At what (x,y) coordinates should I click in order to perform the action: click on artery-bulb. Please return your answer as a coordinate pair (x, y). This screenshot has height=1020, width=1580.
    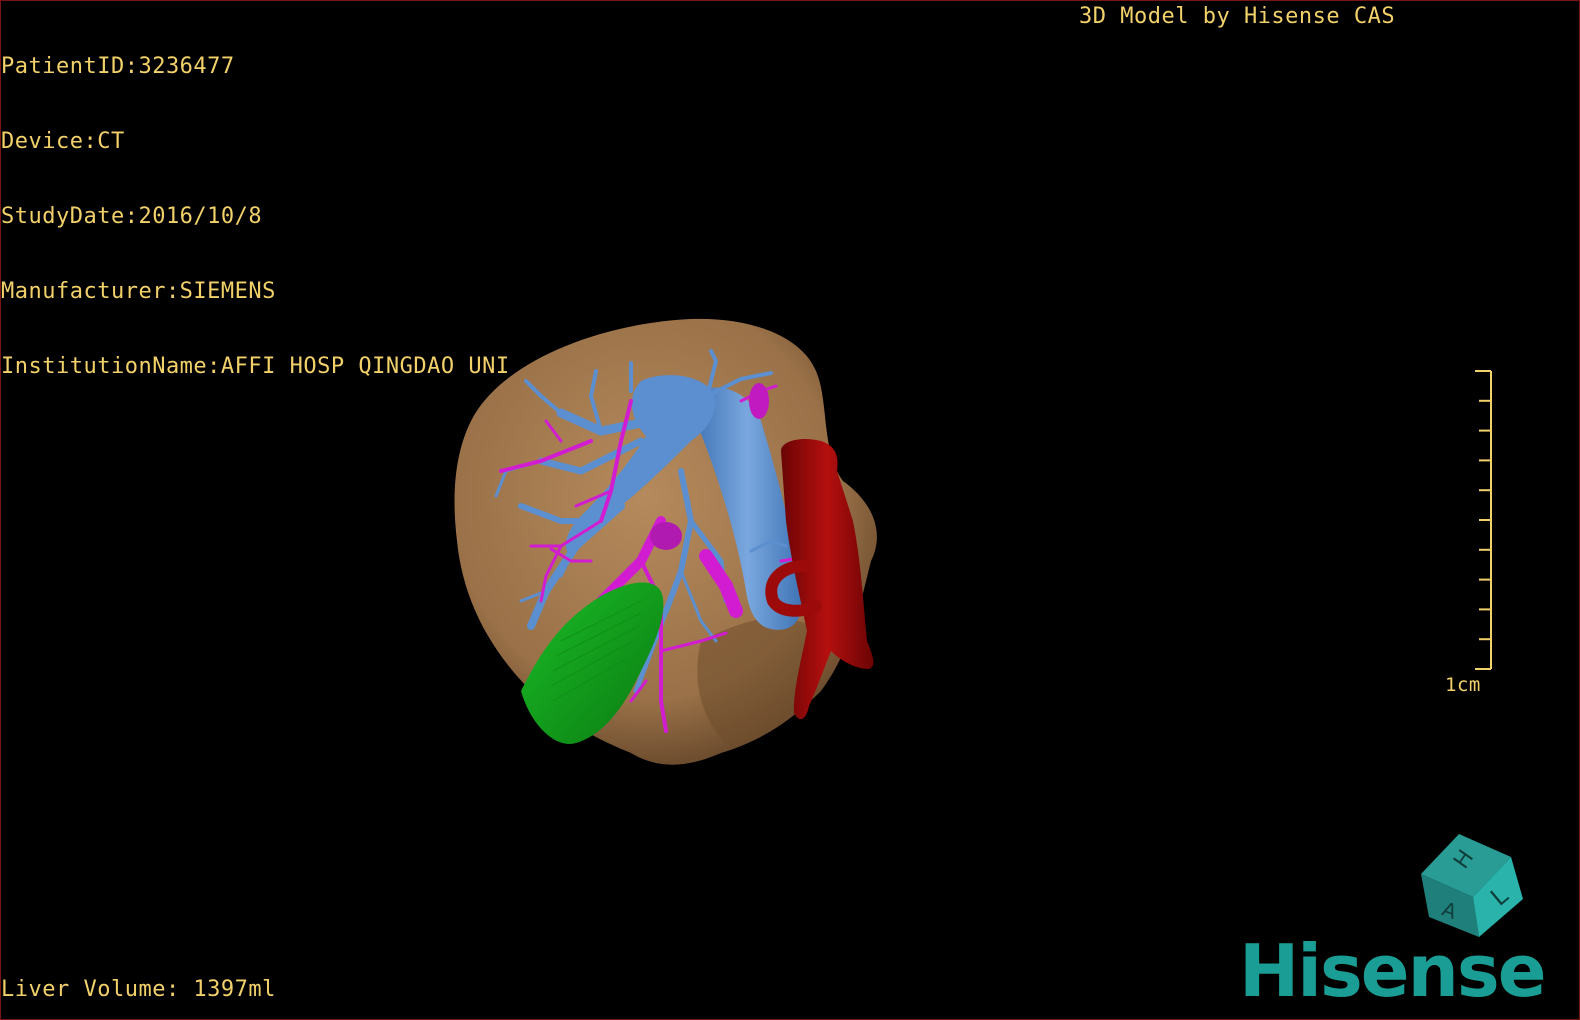
    Looking at the image, I should click on (666, 536).